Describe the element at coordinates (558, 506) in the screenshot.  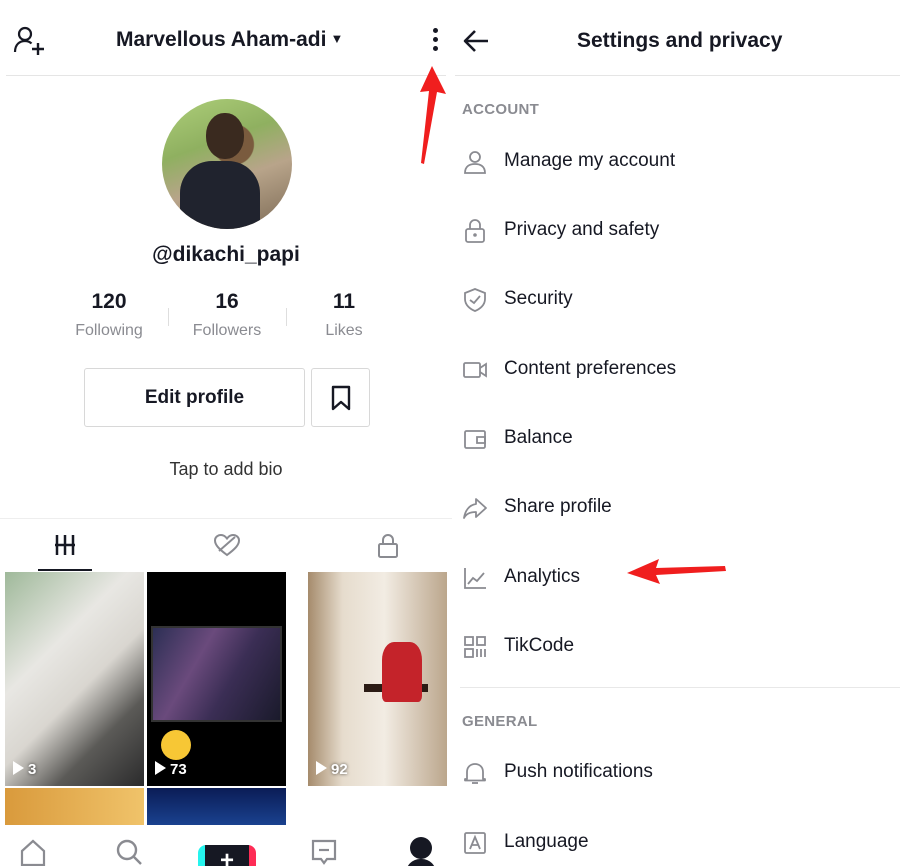
I see `settings-item-label: Share profile` at that location.